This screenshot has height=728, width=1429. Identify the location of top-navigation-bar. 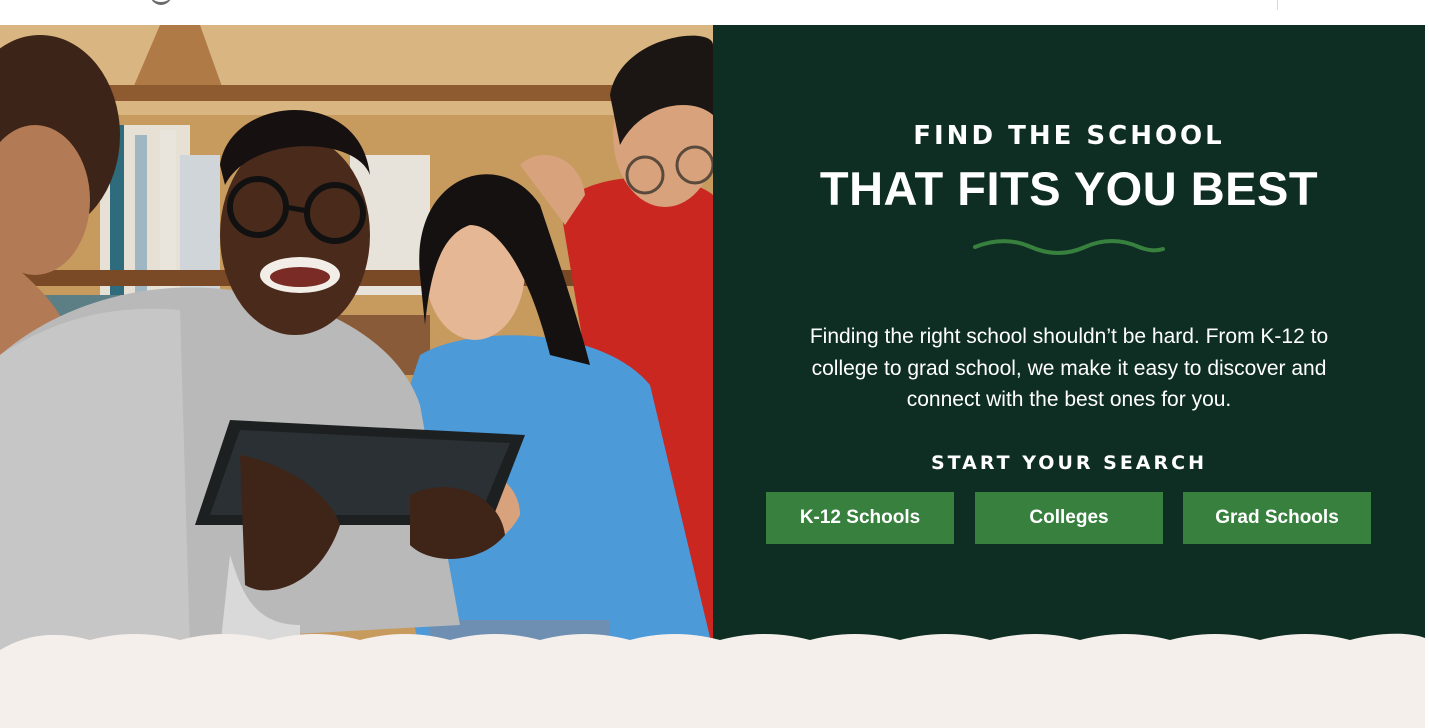
(712, 12).